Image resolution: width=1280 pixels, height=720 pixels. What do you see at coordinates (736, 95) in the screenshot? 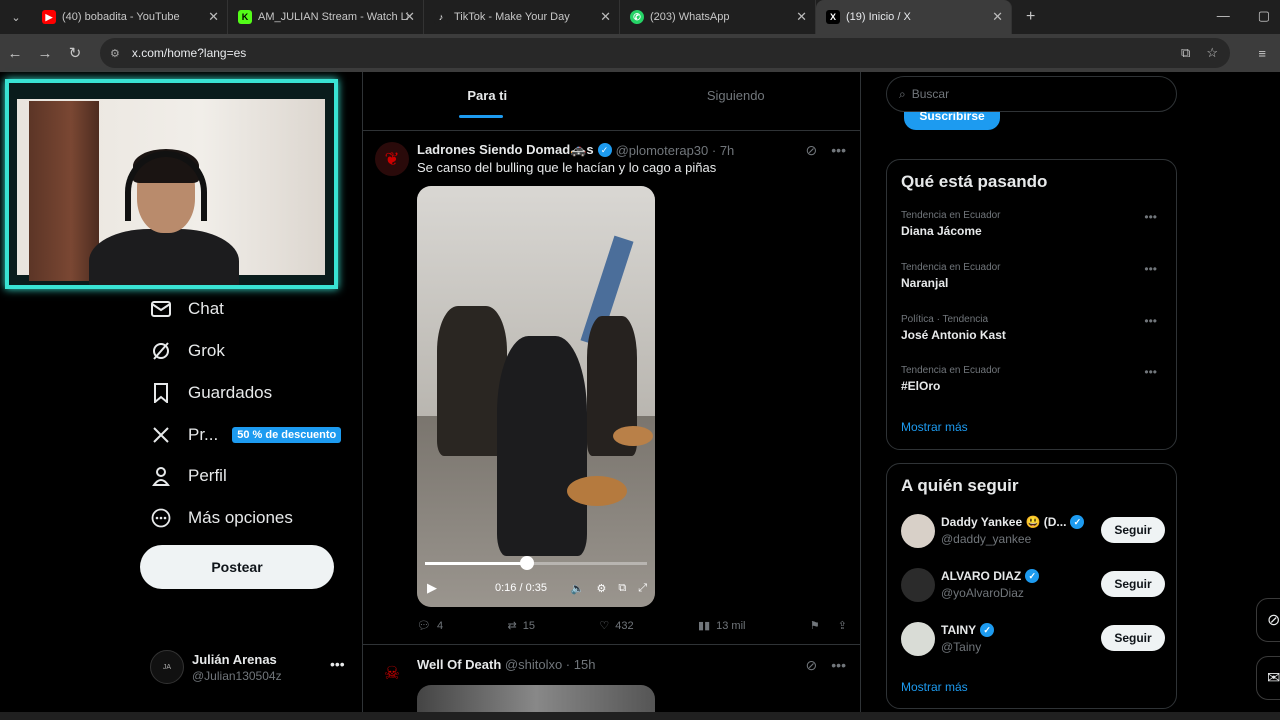
I see `tab-siguiendo: Siguiendo` at bounding box center [736, 95].